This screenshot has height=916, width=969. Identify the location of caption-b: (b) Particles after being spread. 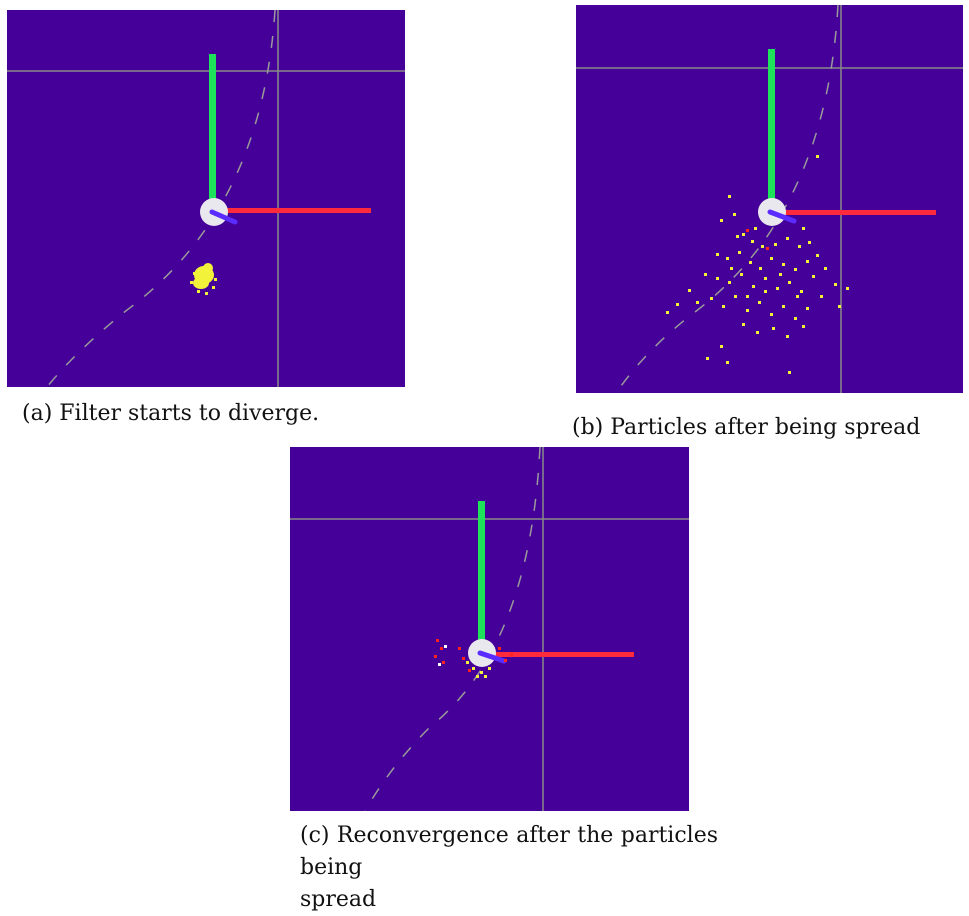
(746, 427).